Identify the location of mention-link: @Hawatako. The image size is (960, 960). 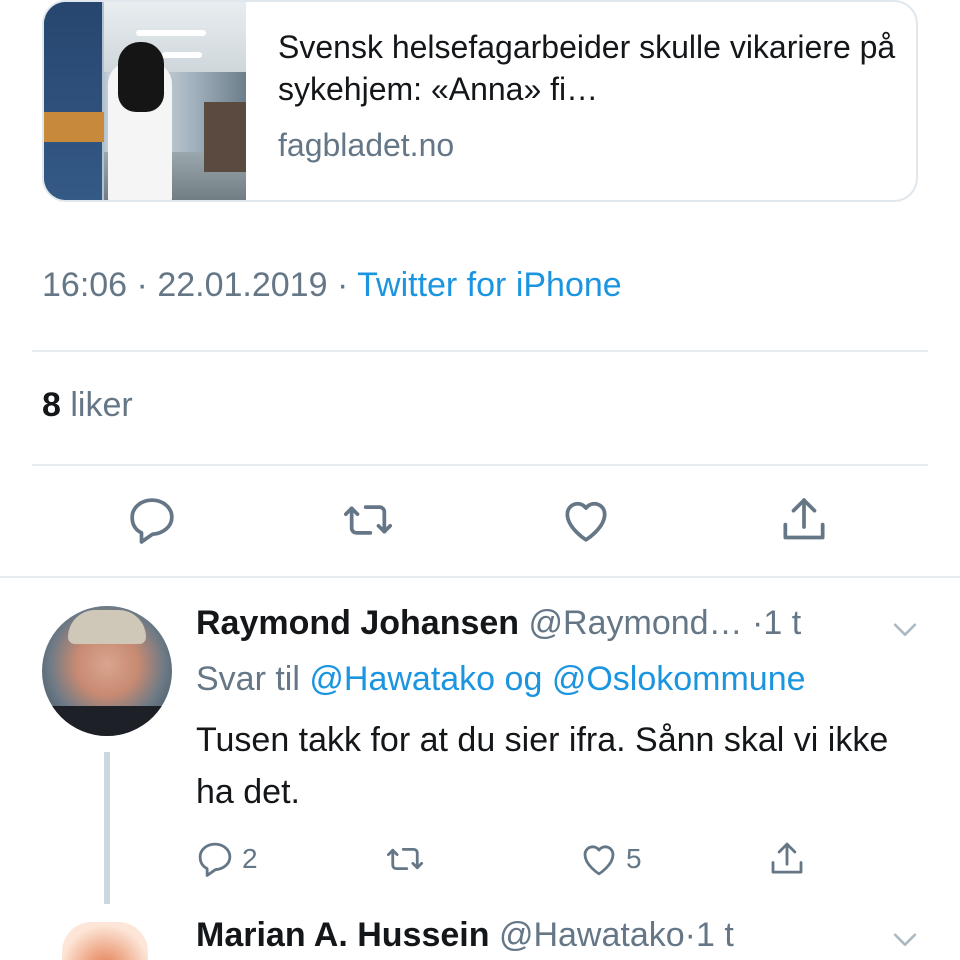
(402, 679).